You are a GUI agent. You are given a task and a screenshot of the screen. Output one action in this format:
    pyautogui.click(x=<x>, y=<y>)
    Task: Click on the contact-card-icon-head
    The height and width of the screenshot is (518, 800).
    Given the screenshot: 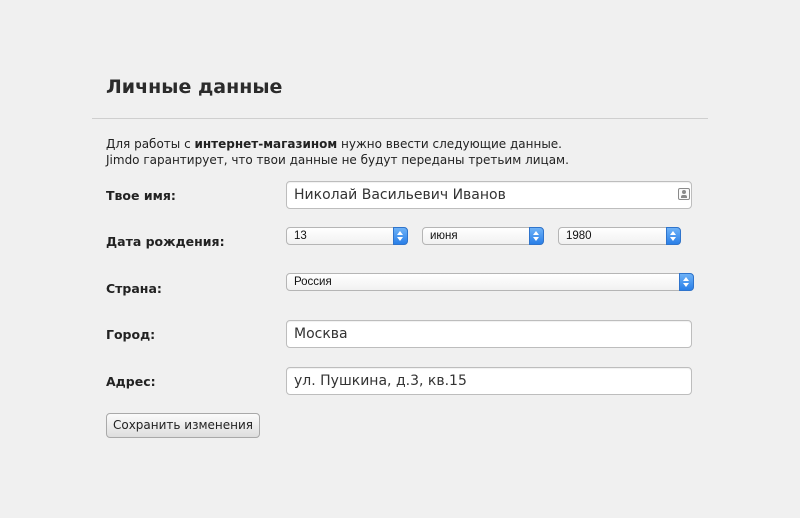 What is the action you would take?
    pyautogui.click(x=684, y=192)
    